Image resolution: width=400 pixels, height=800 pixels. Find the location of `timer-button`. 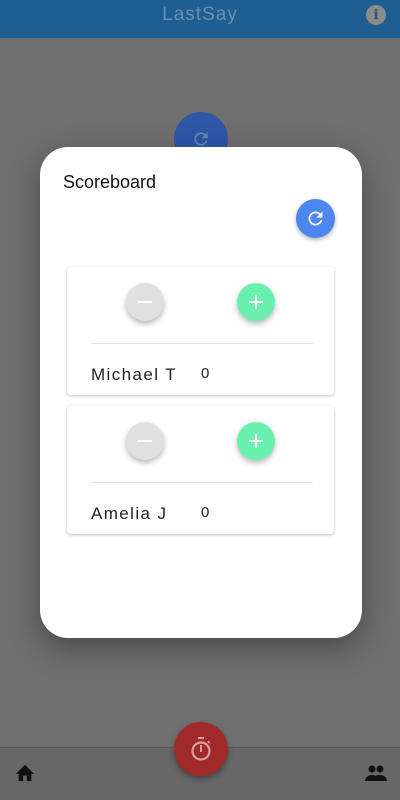

timer-button is located at coordinates (201, 749).